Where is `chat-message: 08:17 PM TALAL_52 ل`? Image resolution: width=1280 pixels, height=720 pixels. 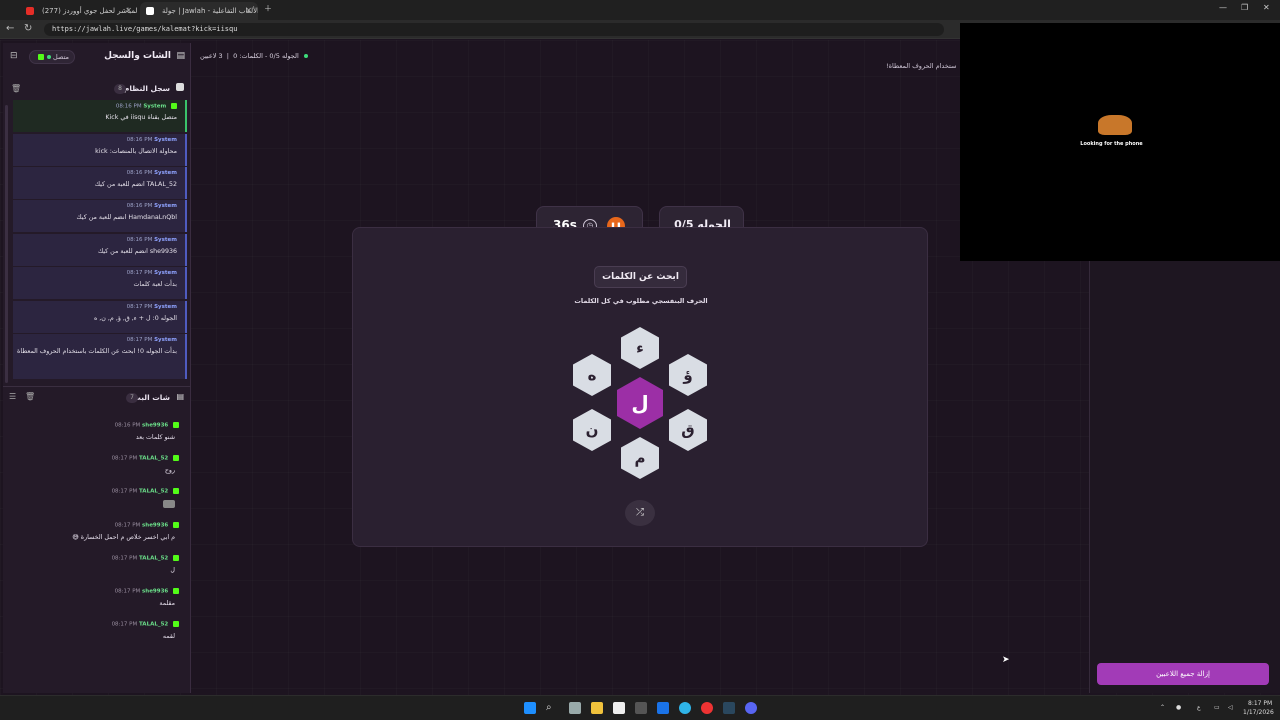 chat-message: 08:17 PM TALAL_52 ل is located at coordinates (100, 570).